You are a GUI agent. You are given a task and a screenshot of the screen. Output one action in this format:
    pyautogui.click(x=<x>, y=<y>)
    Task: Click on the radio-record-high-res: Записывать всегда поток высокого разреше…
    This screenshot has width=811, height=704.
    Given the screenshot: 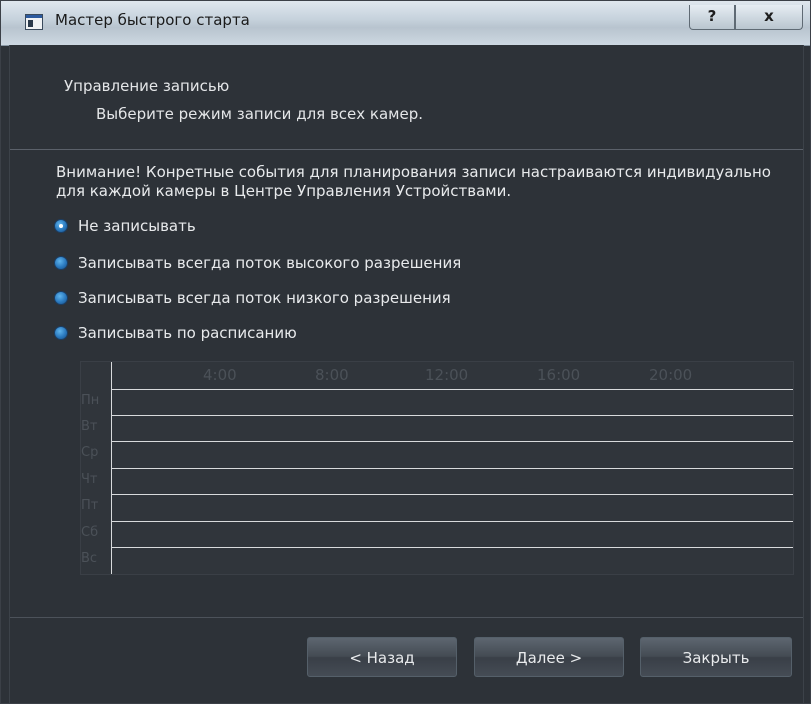 What is the action you would take?
    pyautogui.click(x=257, y=263)
    